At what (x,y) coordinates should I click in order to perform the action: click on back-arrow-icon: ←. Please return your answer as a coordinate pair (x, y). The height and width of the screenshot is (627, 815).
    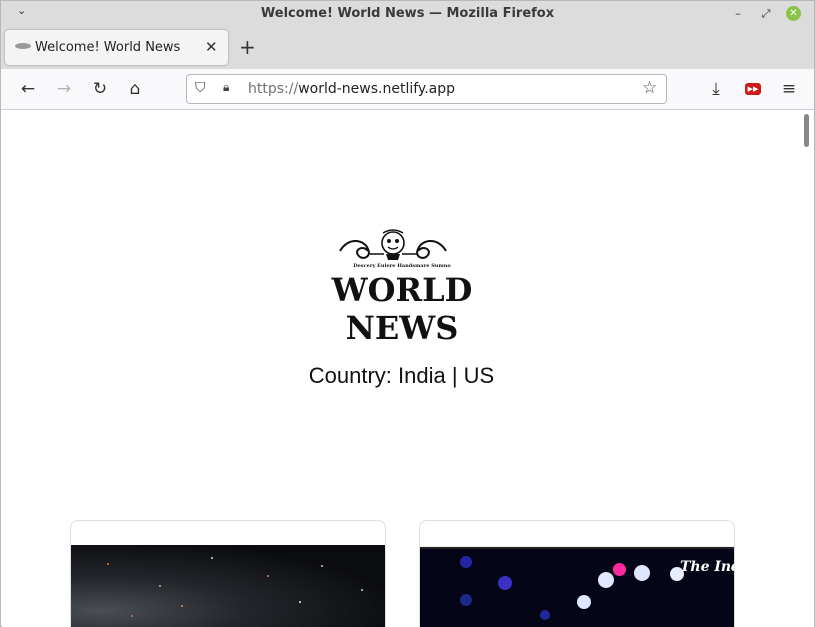
    Looking at the image, I should click on (28, 89).